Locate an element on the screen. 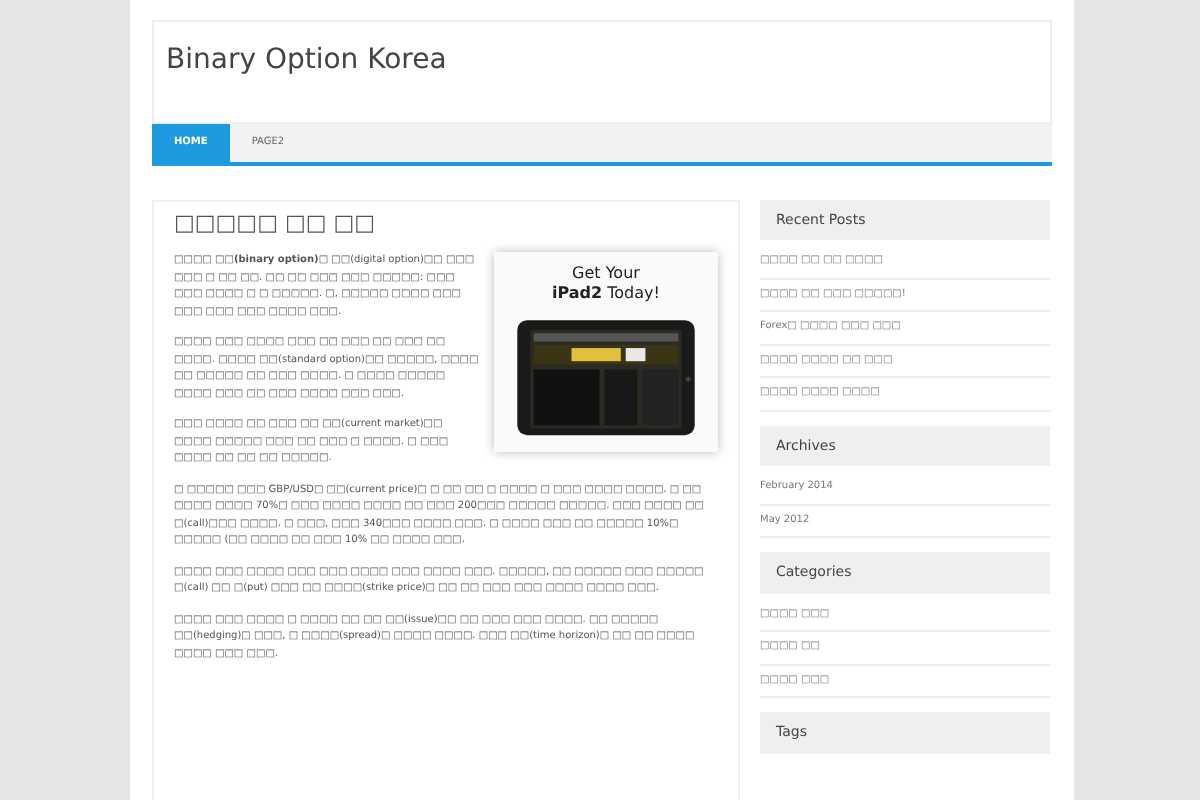  ad-text: iPad2 Today! is located at coordinates (606, 294).